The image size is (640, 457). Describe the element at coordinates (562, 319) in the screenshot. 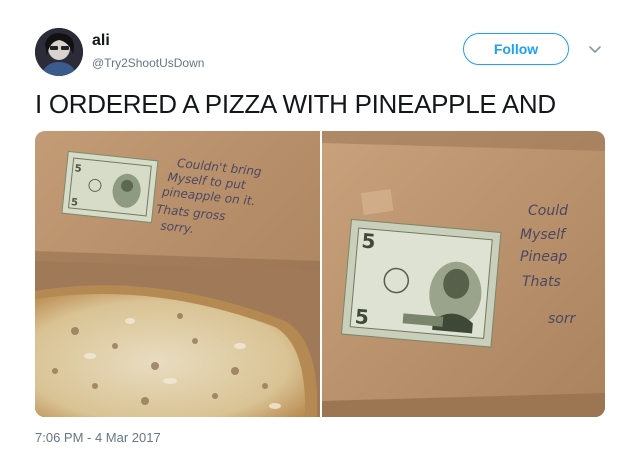

I see `note-line-right: sorr` at that location.